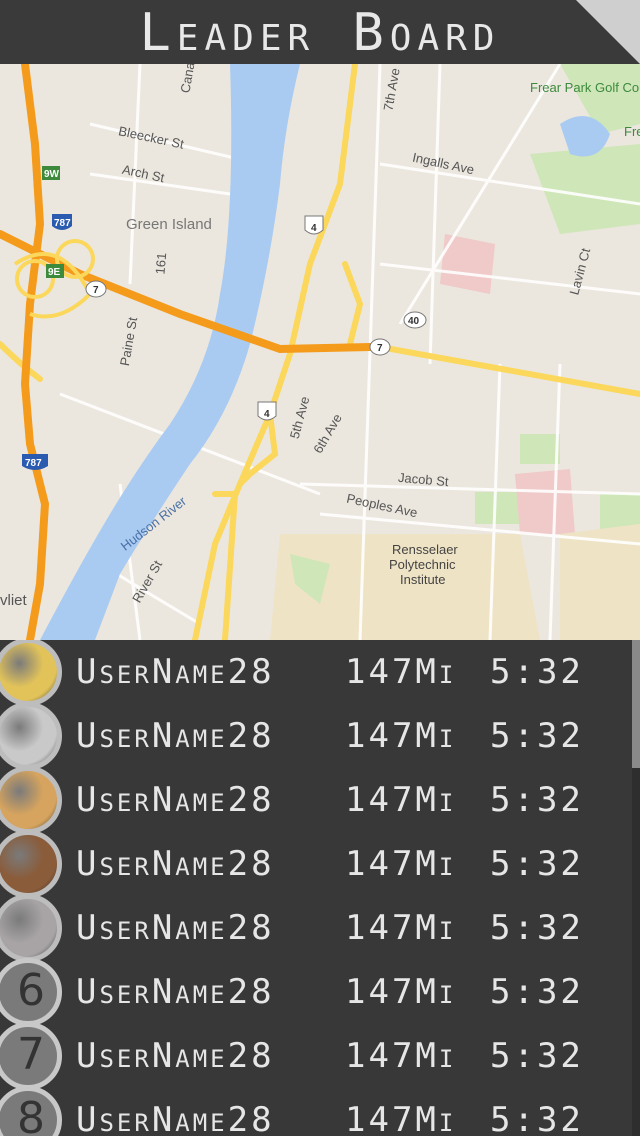  What do you see at coordinates (608, 32) in the screenshot?
I see `corner-fold-button` at bounding box center [608, 32].